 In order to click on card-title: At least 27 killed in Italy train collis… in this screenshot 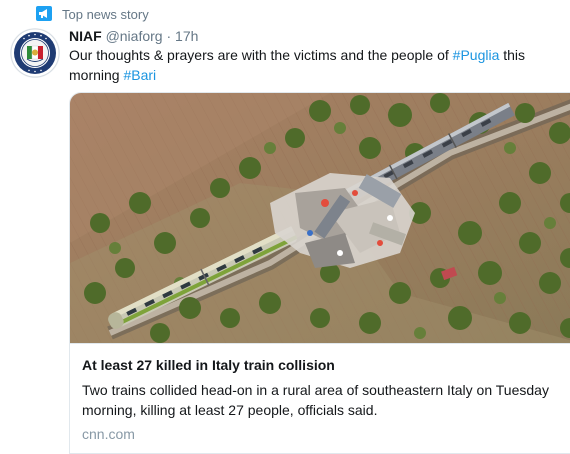, I will do `click(325, 365)`.